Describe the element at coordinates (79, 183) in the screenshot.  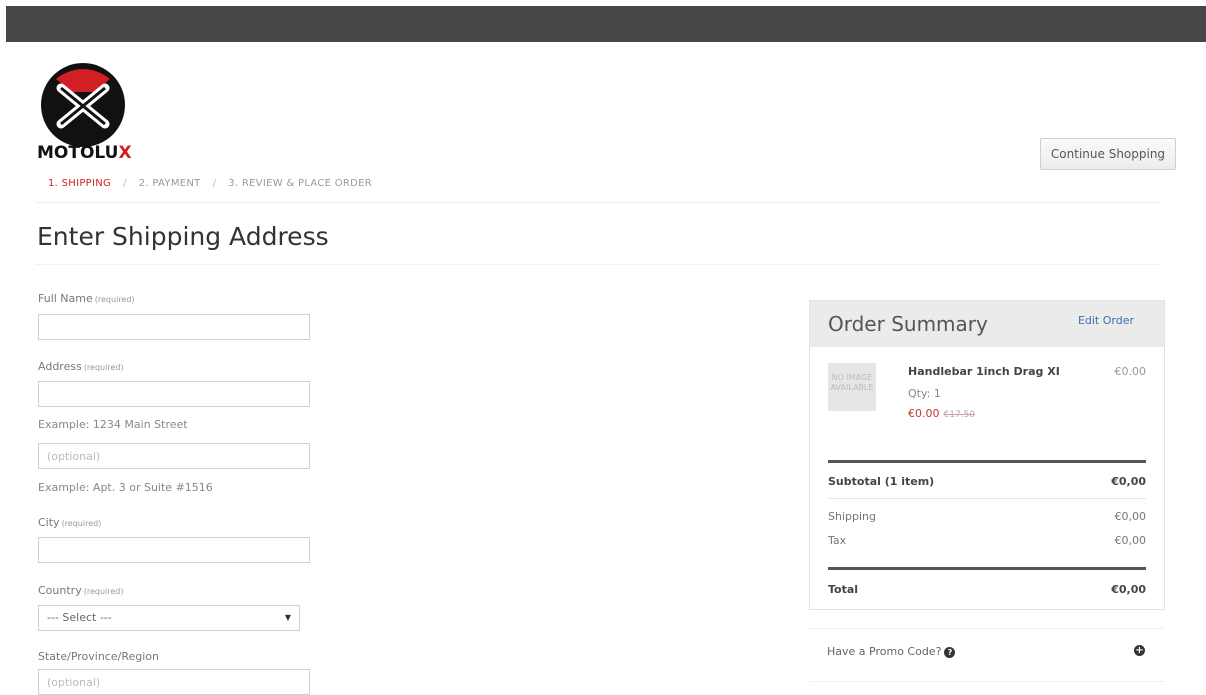
I see `step-shipping: 1. SHIPPING` at that location.